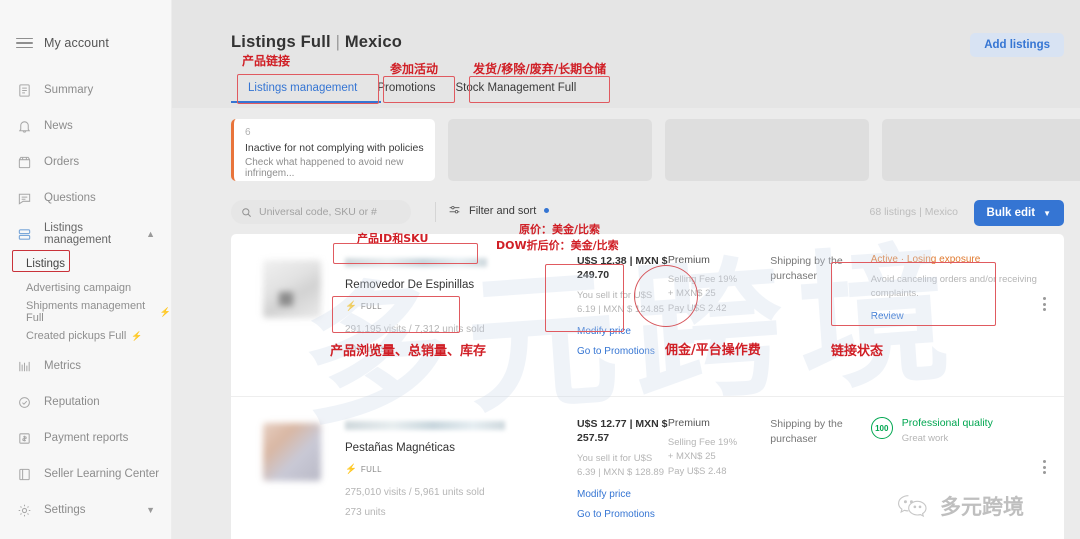  I want to click on listings-icon, so click(24, 234).